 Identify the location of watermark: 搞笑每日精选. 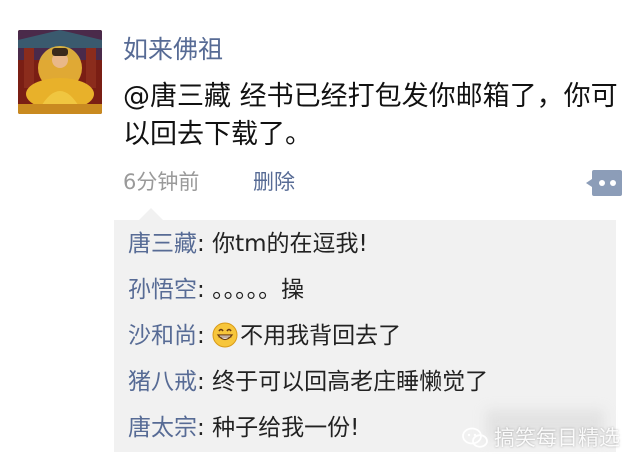
(541, 438).